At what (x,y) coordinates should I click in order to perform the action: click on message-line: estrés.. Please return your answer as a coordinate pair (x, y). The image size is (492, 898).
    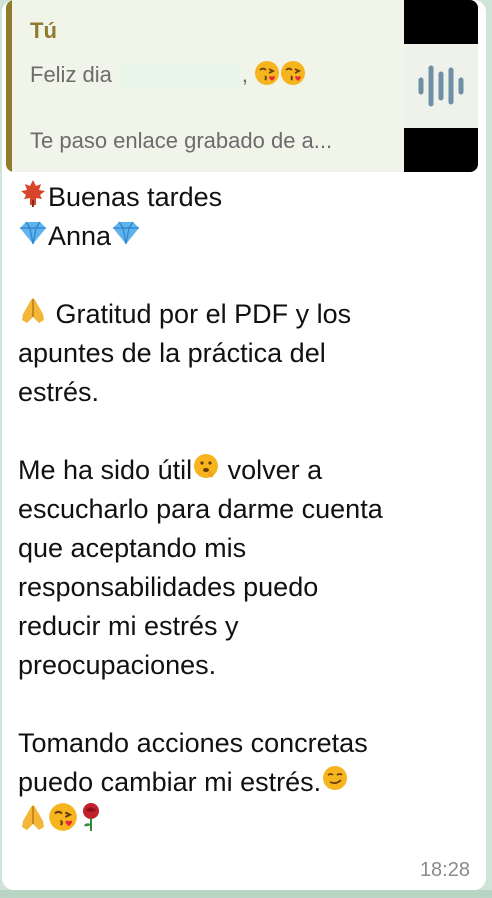
    Looking at the image, I should click on (59, 392).